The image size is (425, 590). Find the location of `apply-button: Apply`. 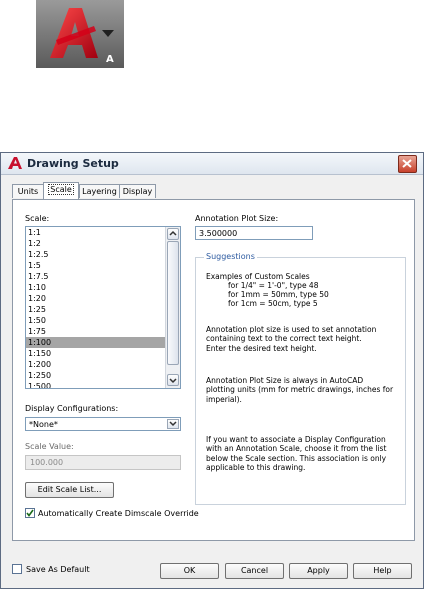

apply-button: Apply is located at coordinates (318, 571).